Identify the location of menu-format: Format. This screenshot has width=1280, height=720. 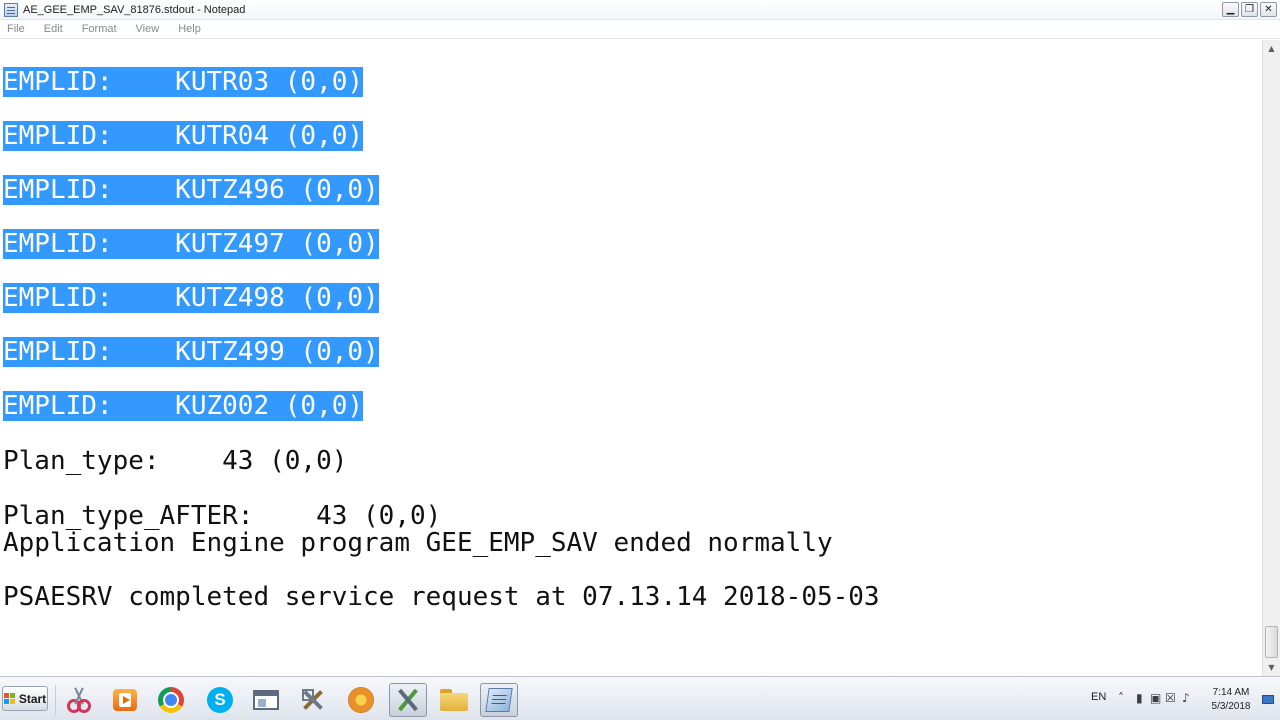
(99, 29).